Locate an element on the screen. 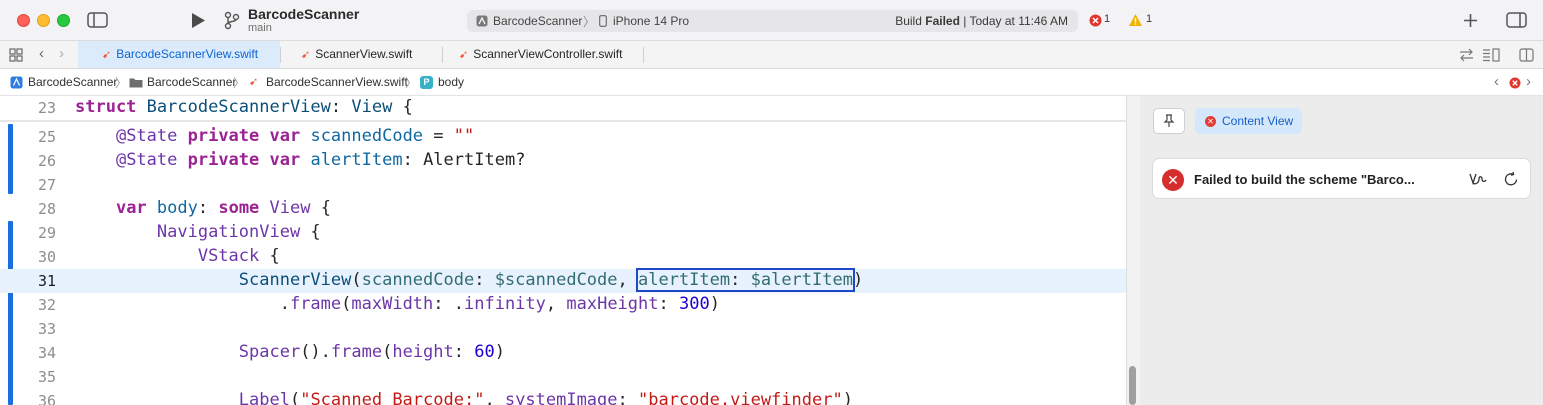 Image resolution: width=1543 pixels, height=405 pixels. code-token: : . is located at coordinates (448, 304).